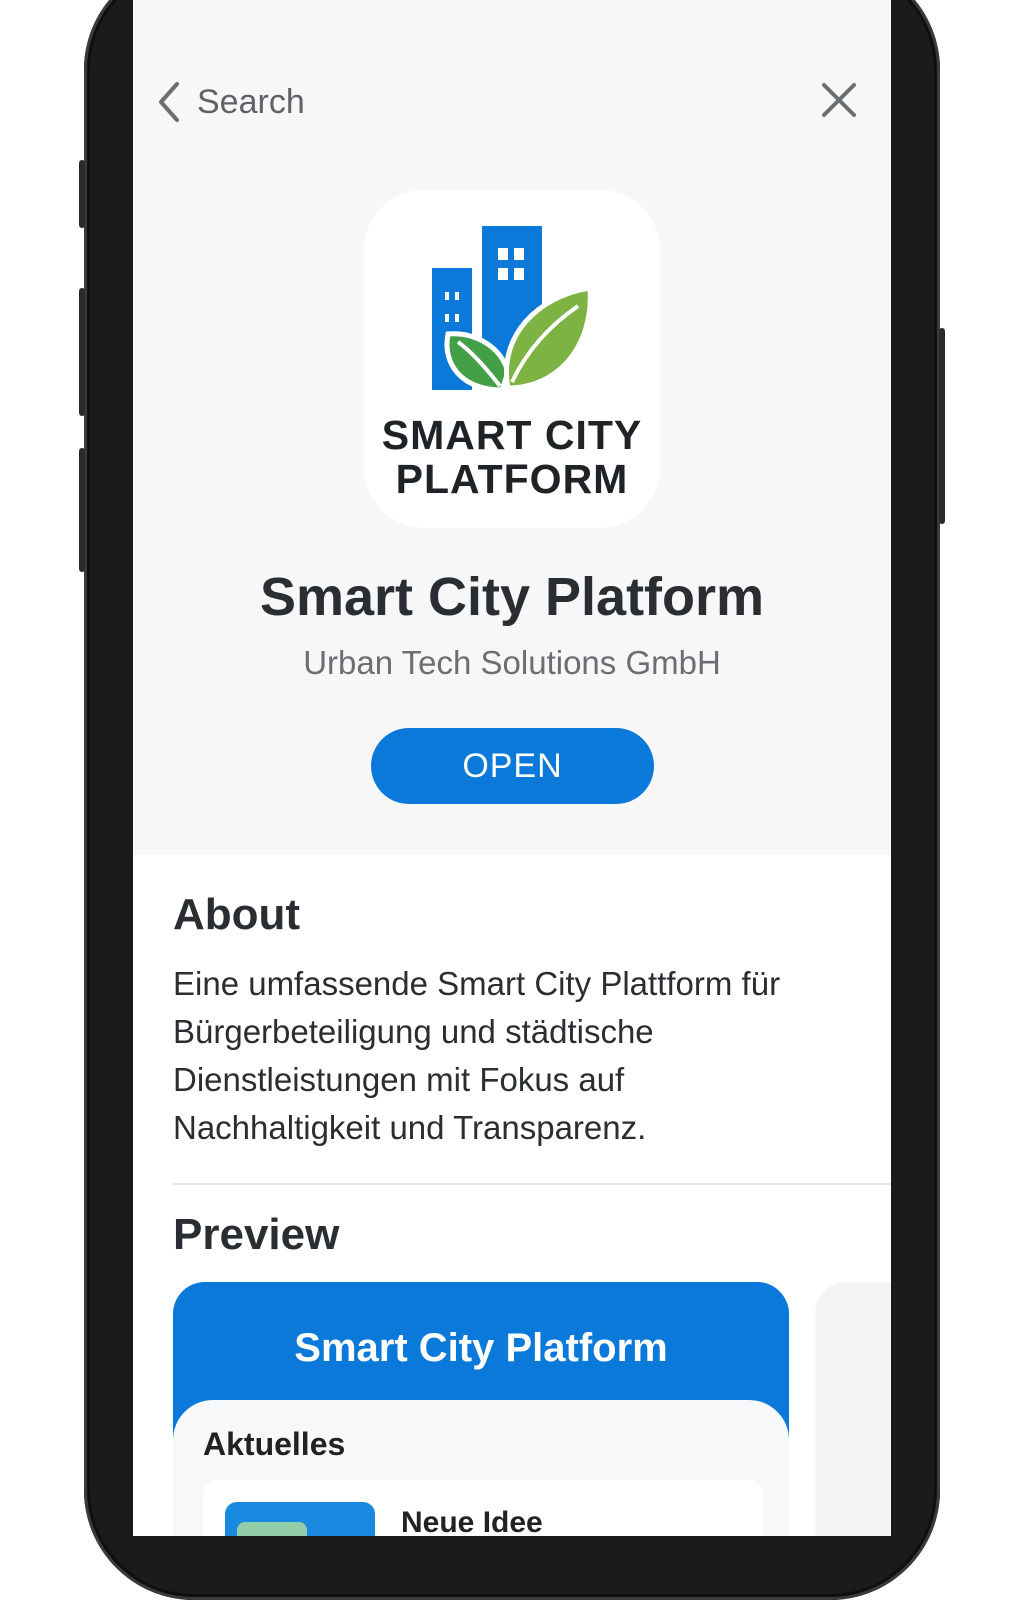 The width and height of the screenshot is (1024, 1600). I want to click on close-icon, so click(839, 100).